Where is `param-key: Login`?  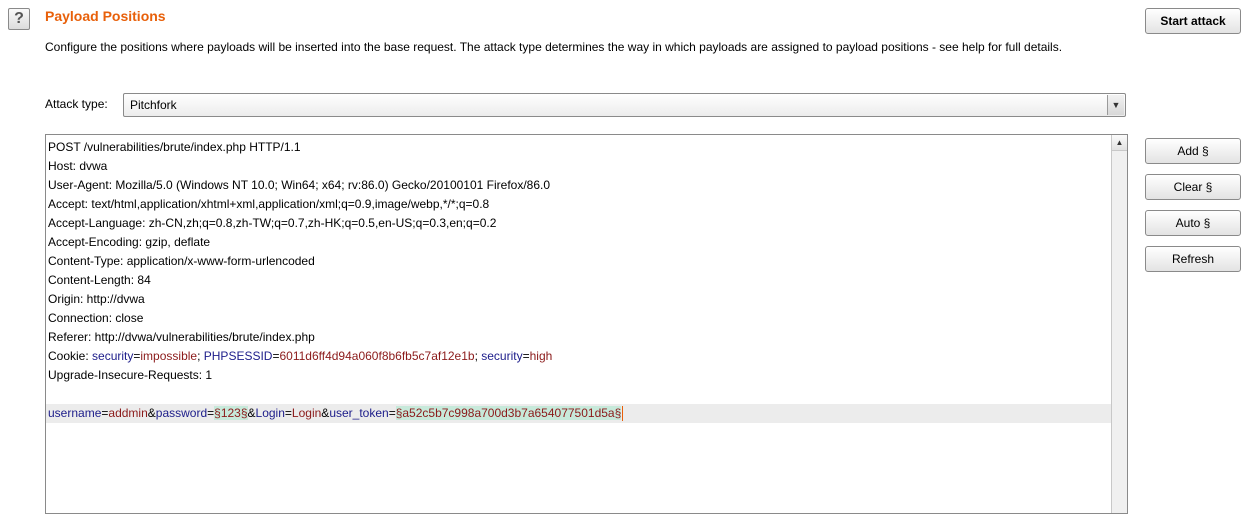 param-key: Login is located at coordinates (270, 413).